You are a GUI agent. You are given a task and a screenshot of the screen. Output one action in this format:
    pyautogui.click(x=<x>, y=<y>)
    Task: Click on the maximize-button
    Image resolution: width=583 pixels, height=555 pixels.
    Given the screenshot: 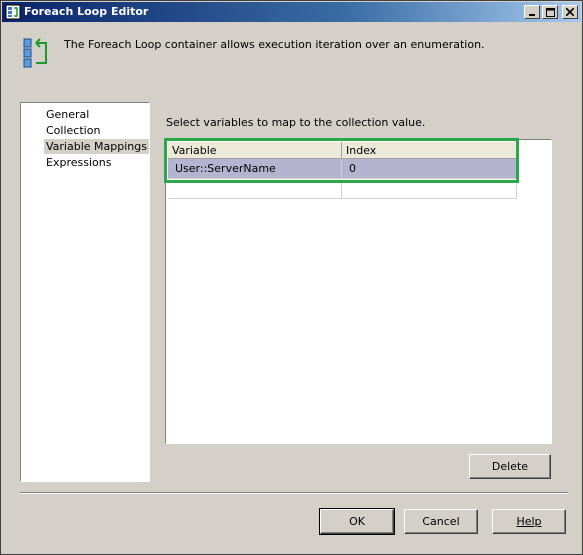 What is the action you would take?
    pyautogui.click(x=550, y=12)
    